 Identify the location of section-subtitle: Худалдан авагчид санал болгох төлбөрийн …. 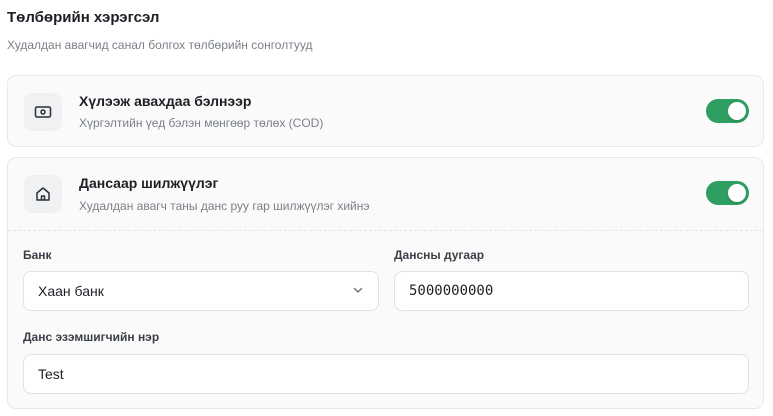
(160, 45).